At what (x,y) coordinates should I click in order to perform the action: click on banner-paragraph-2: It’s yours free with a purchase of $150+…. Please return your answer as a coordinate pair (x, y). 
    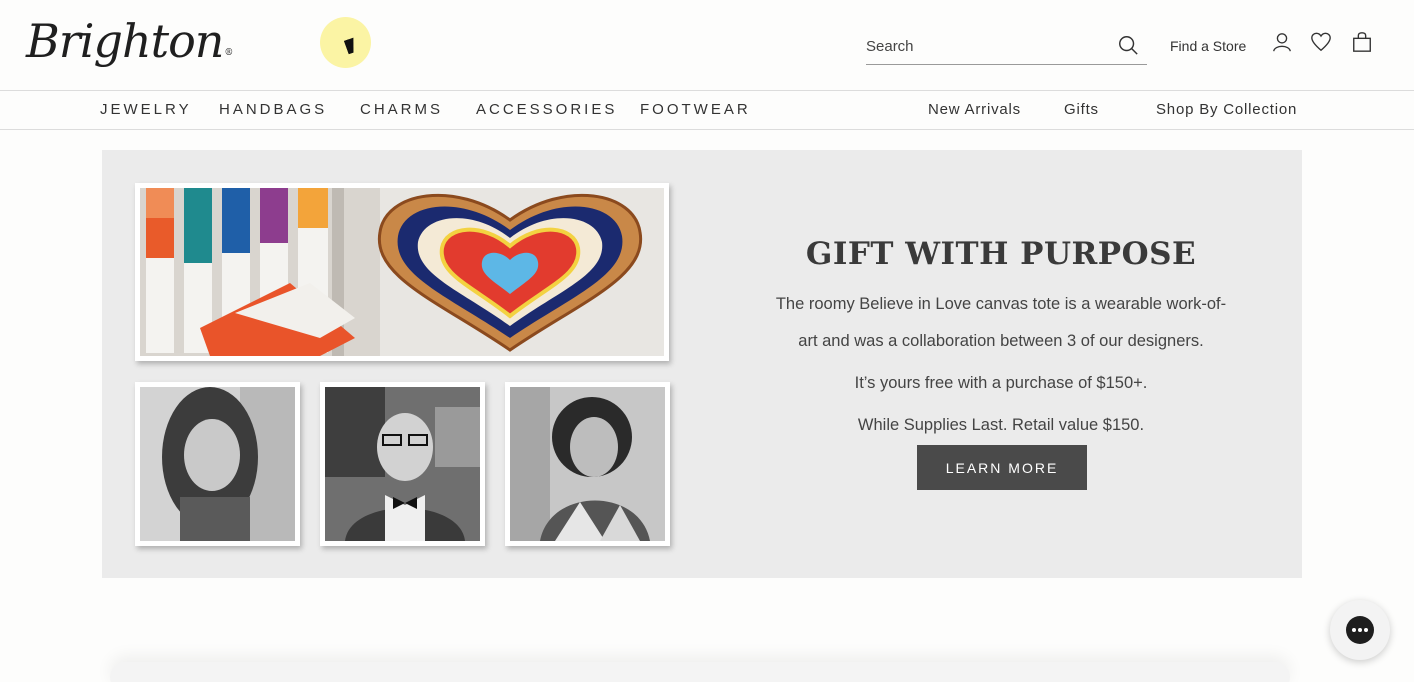
    Looking at the image, I should click on (1001, 383).